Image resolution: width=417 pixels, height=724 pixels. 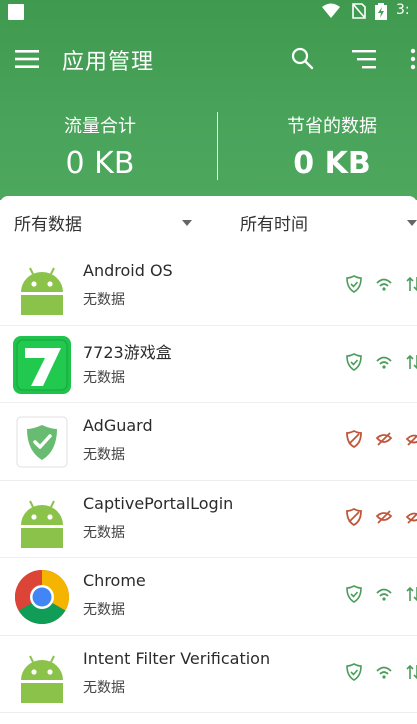 What do you see at coordinates (42, 442) in the screenshot?
I see `adguard-icon` at bounding box center [42, 442].